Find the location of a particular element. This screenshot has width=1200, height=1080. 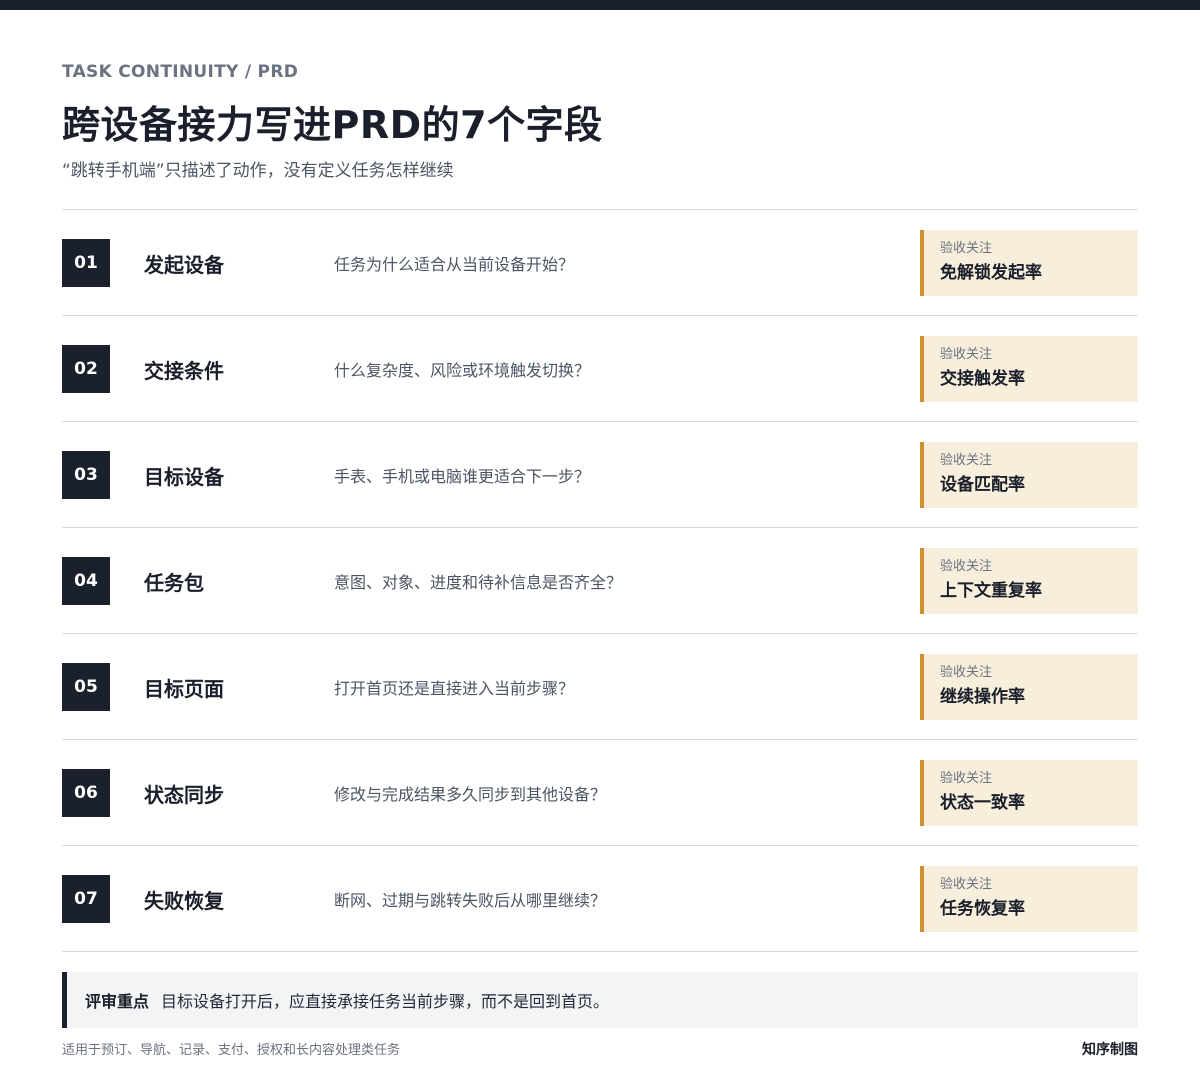

footer-credit: 知序制图 is located at coordinates (1110, 1050).